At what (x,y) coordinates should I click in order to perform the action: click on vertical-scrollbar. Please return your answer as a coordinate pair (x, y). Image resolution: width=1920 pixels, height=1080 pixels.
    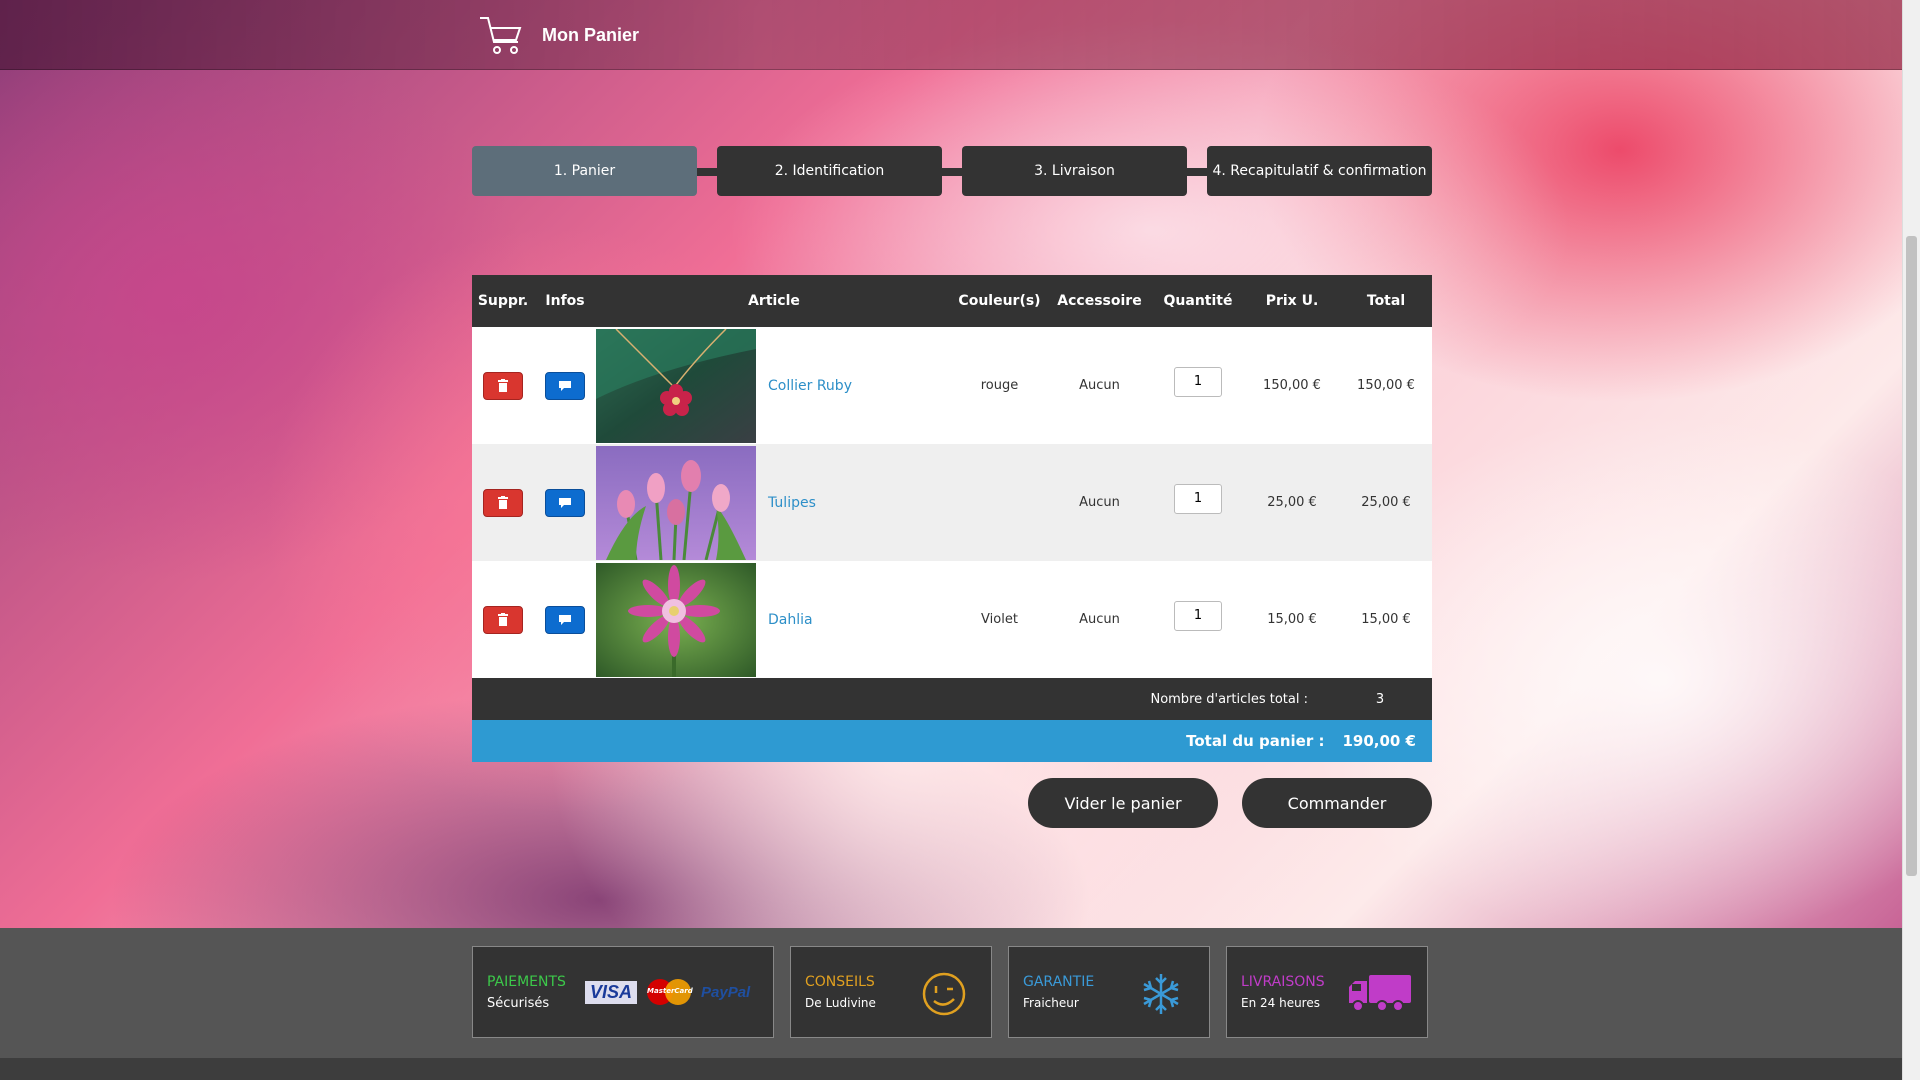
    Looking at the image, I should click on (1911, 540).